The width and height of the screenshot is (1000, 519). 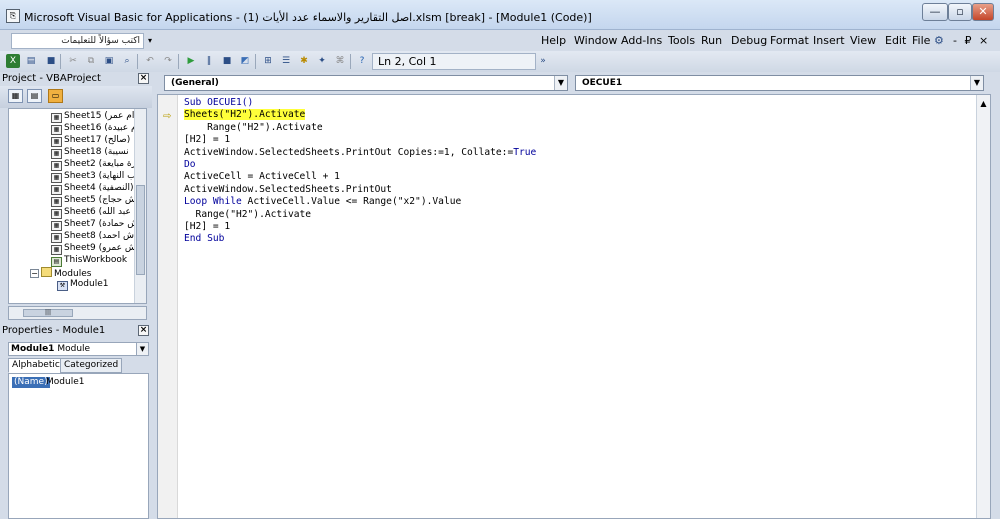 What do you see at coordinates (95, 165) in the screenshot?
I see `tree-item-sheet2: ▦ Sheet2 (ارة مبايعة` at bounding box center [95, 165].